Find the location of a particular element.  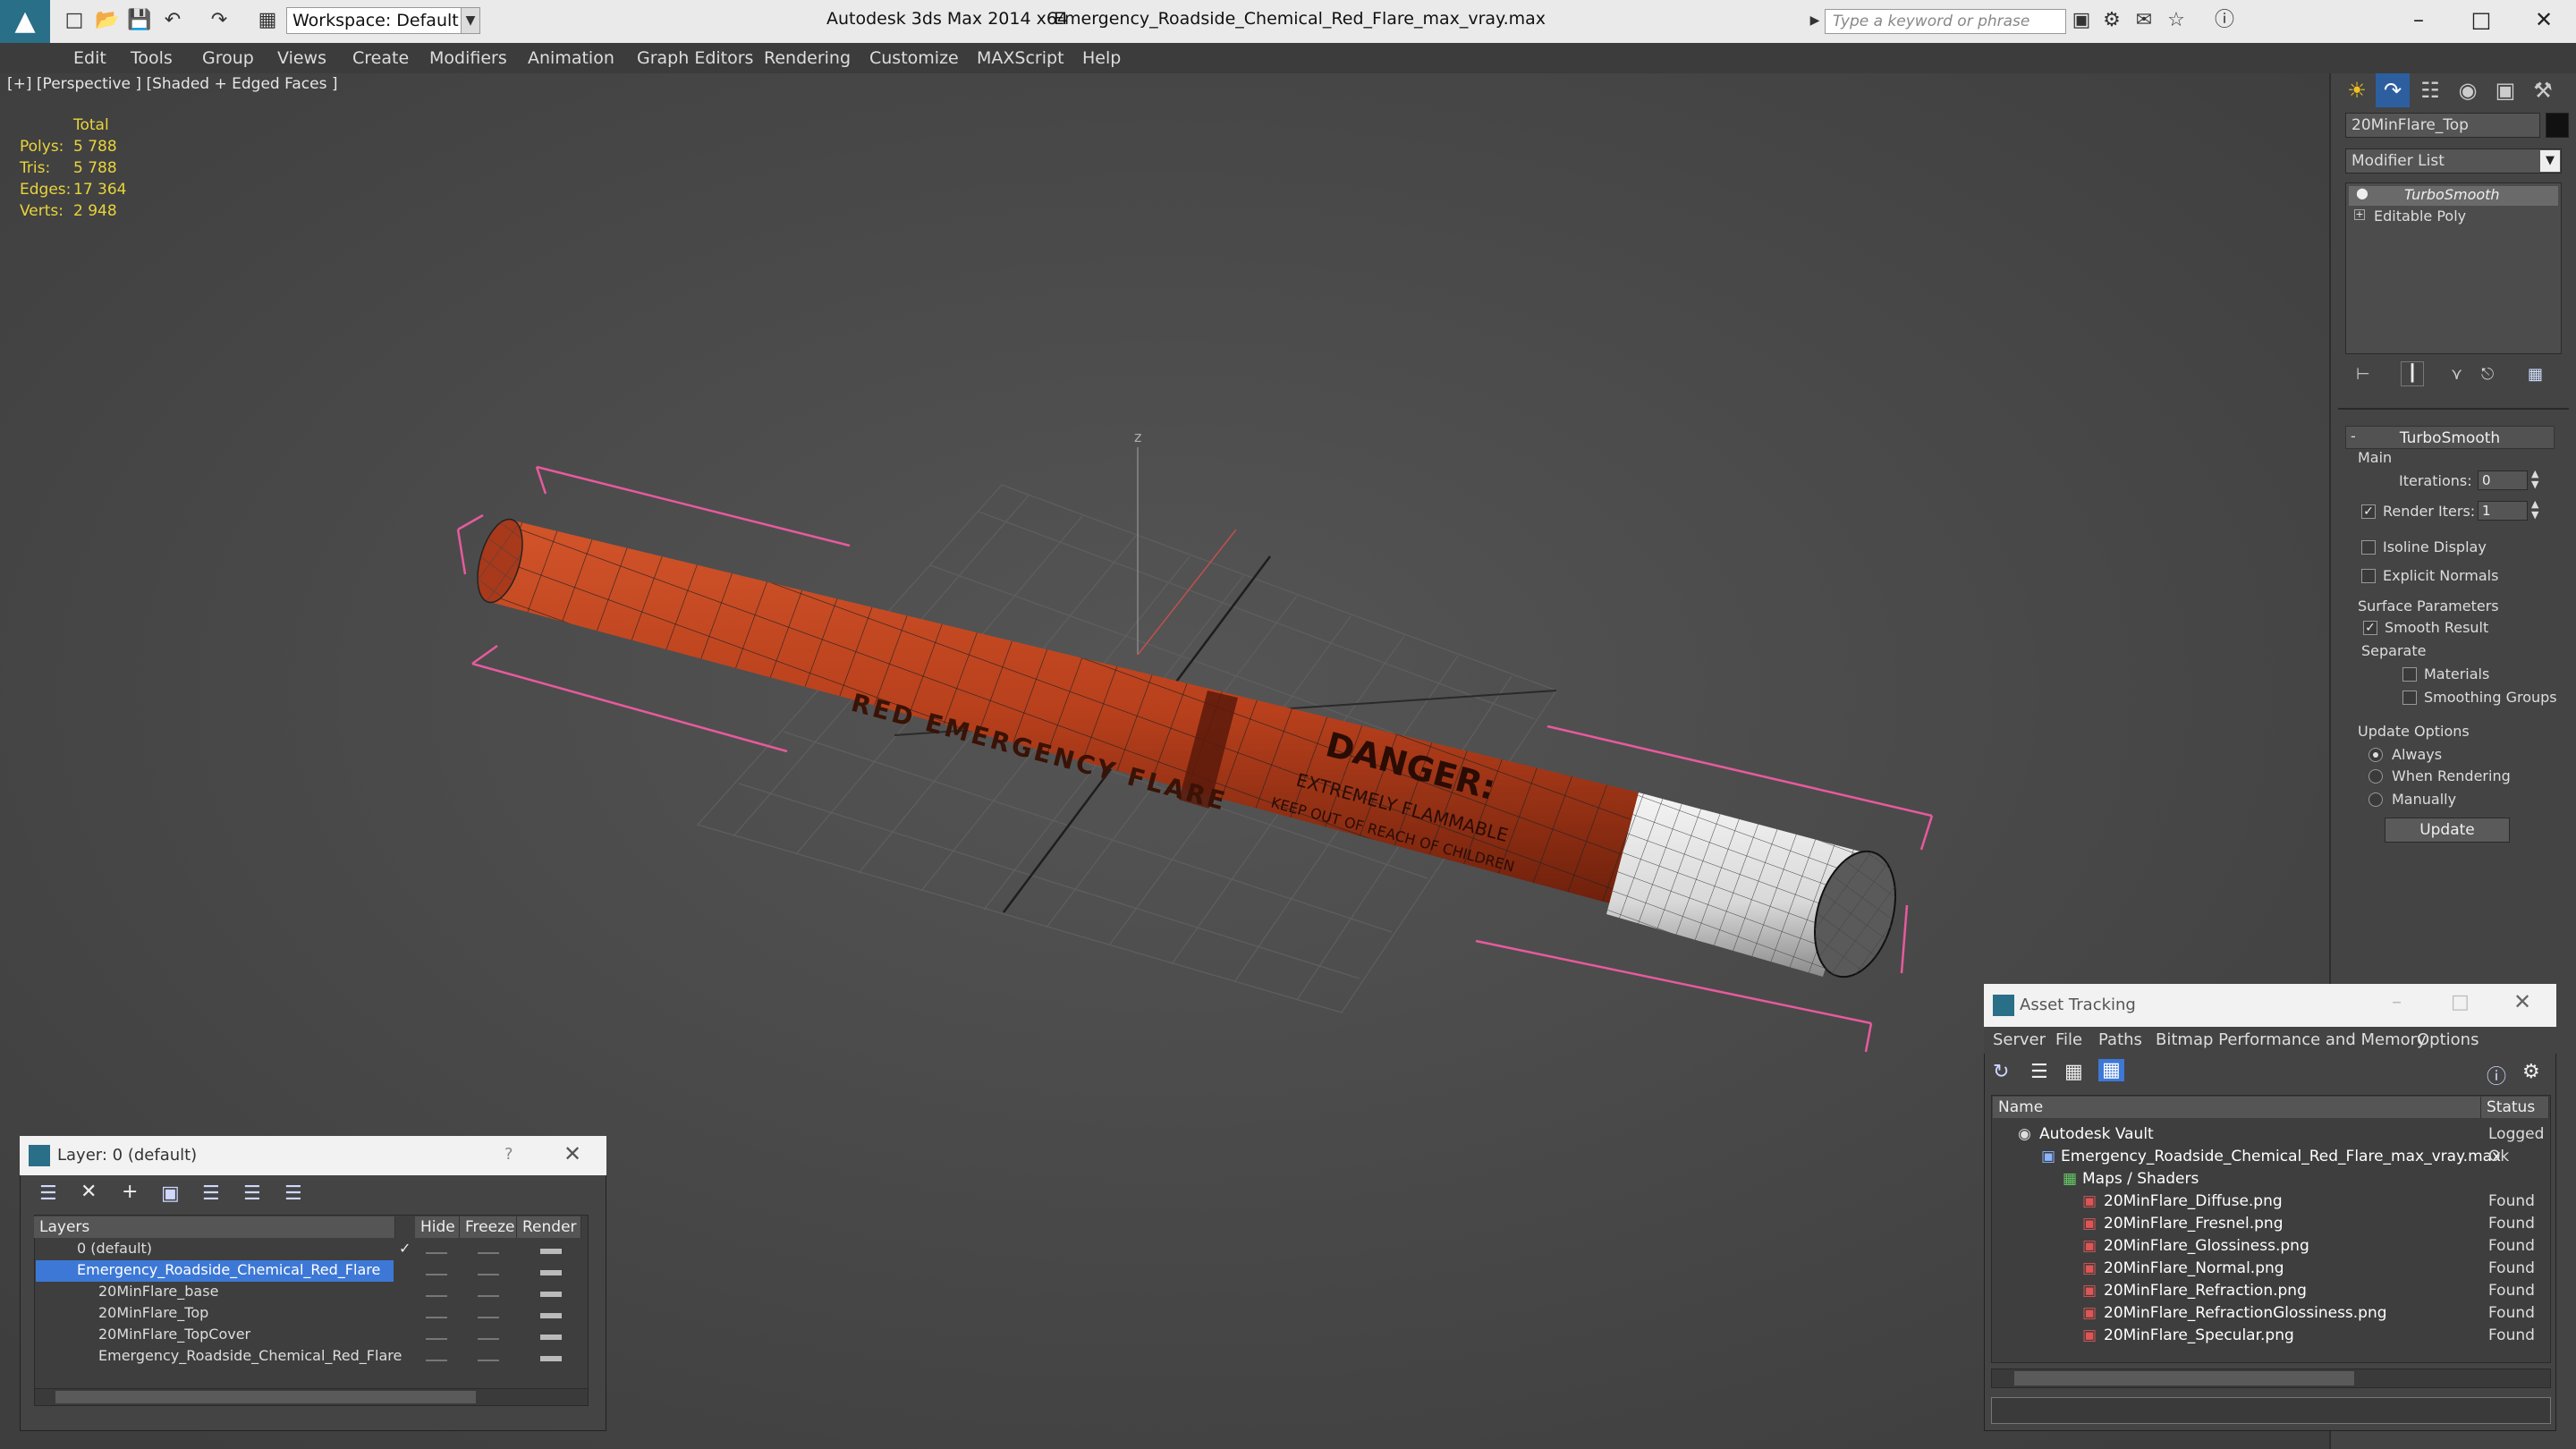

new-file-icon: □ is located at coordinates (74, 20).